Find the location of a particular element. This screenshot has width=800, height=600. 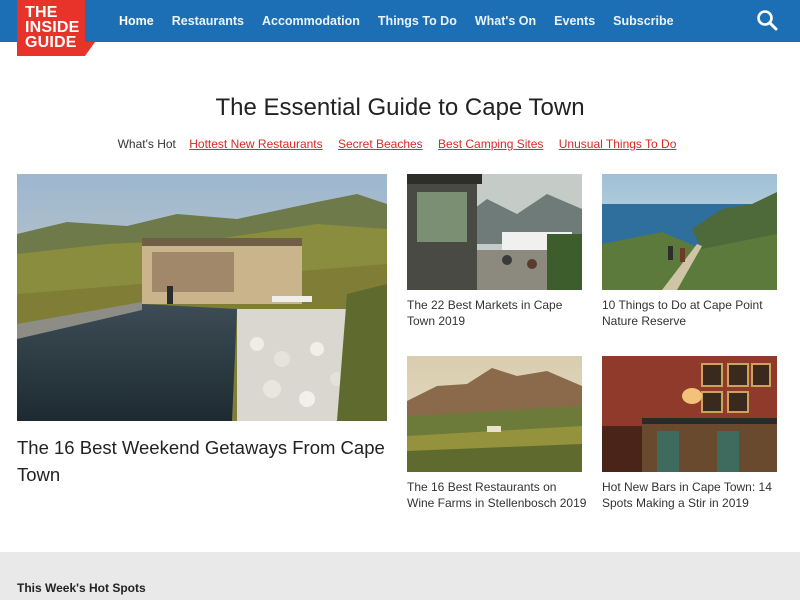

hot-link-beaches: Secret Beaches is located at coordinates (380, 144).